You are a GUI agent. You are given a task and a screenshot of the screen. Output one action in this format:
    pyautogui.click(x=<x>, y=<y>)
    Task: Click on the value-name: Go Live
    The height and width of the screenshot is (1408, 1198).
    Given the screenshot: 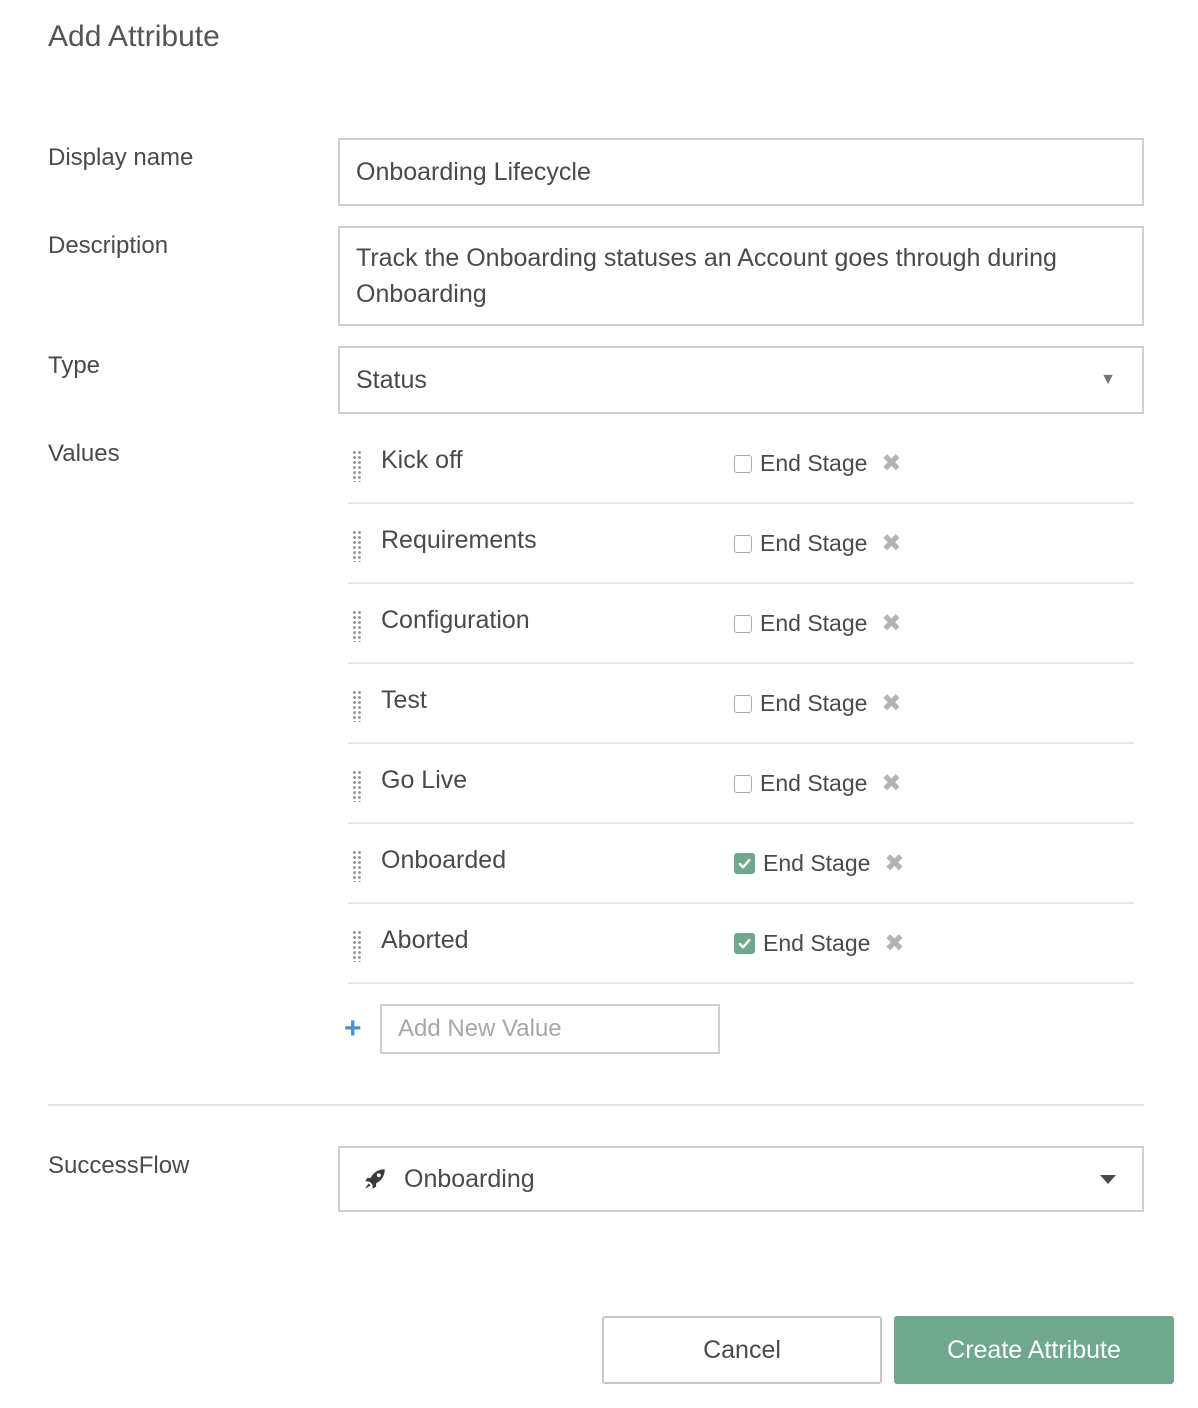 What is the action you would take?
    pyautogui.click(x=424, y=780)
    